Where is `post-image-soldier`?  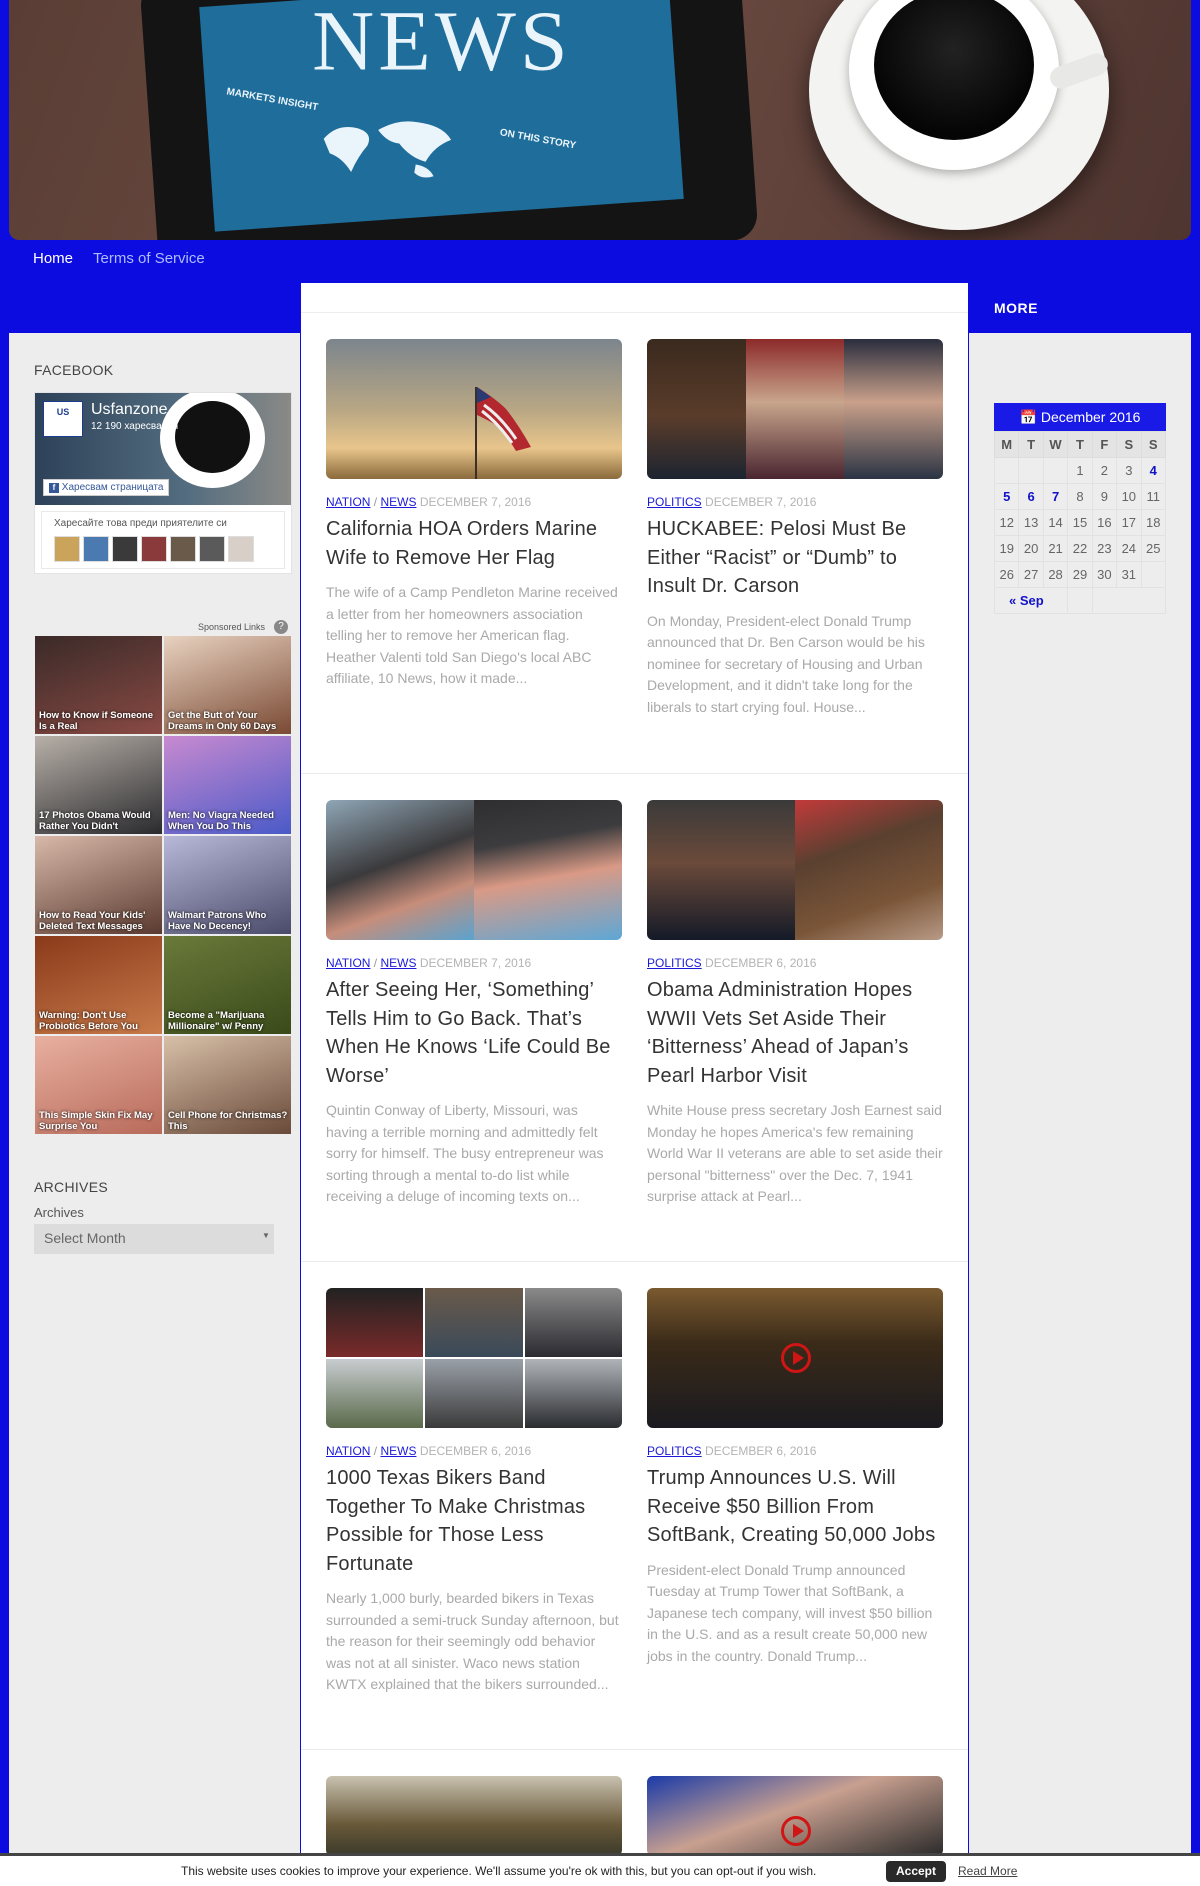 post-image-soldier is located at coordinates (474, 1816).